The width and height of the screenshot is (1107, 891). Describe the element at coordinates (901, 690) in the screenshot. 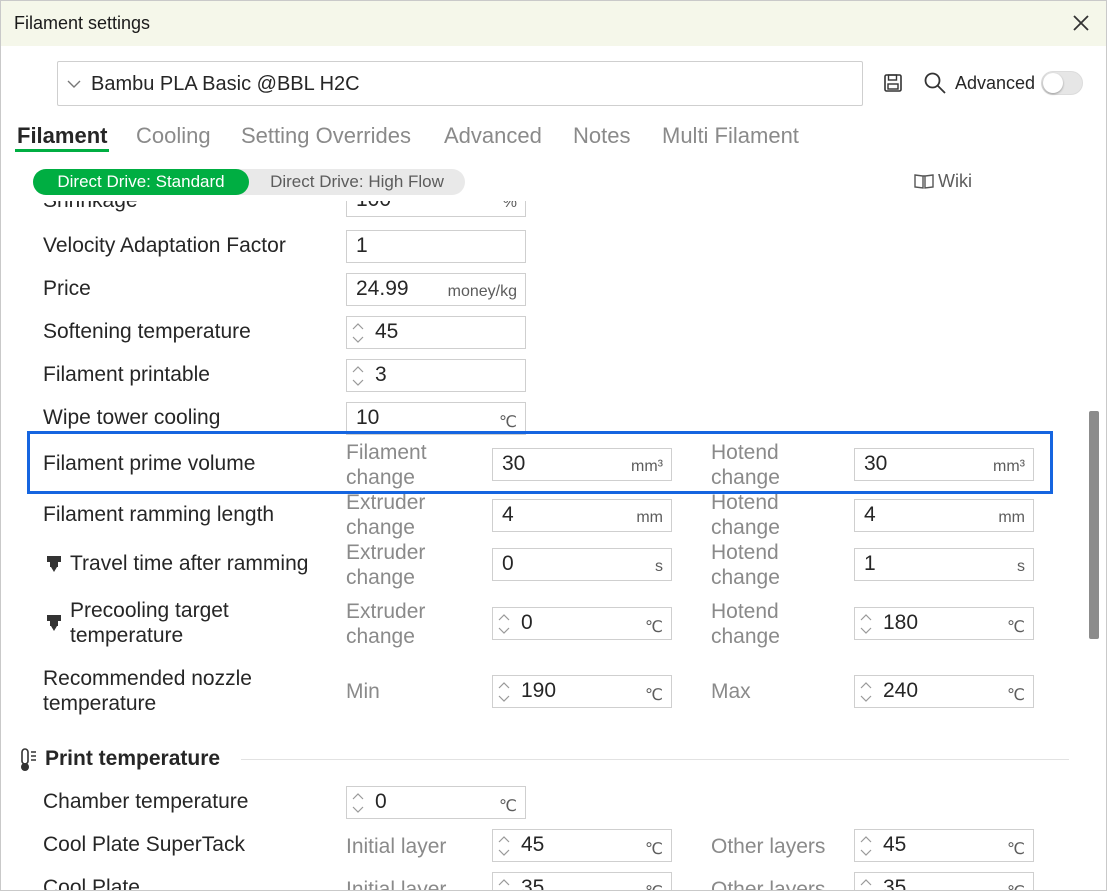

I see `nozzle-v2: 240` at that location.